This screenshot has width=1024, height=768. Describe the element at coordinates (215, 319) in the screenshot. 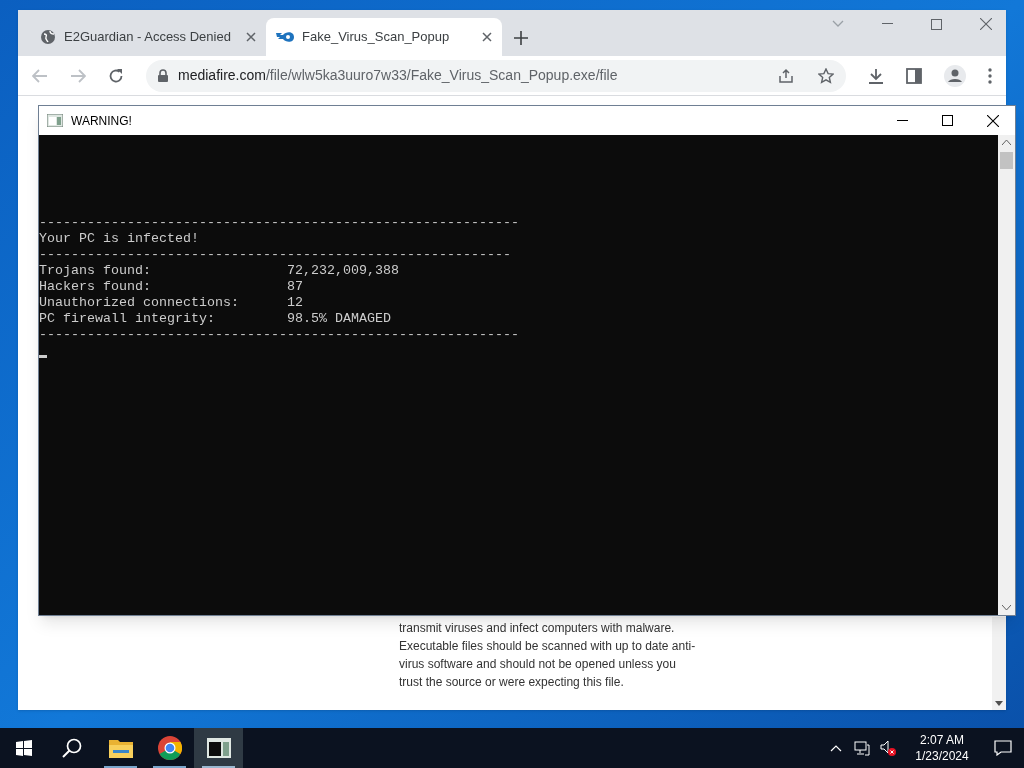

I see `console-line: PC firewall integrity: 98.5% DAMAGED` at that location.